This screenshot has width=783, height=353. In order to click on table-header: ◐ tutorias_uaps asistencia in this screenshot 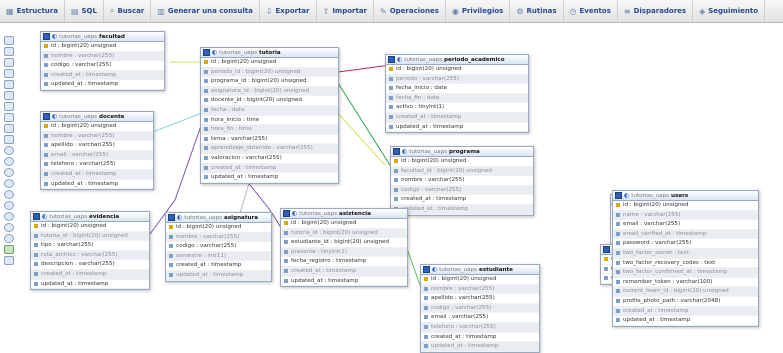, I will do `click(344, 214)`.